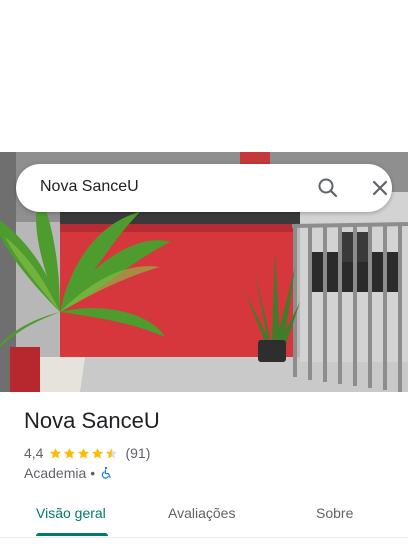 This screenshot has width=408, height=544. Describe the element at coordinates (201, 513) in the screenshot. I see `tab-reviews: Avaliações` at that location.